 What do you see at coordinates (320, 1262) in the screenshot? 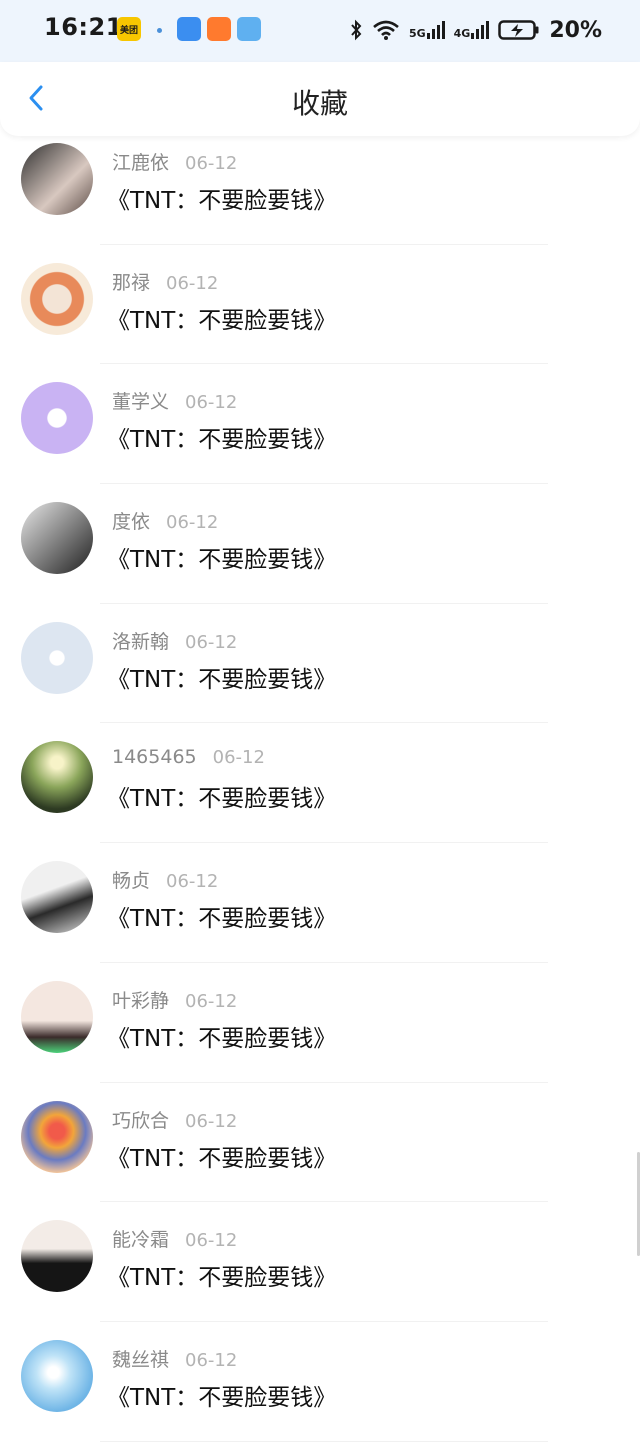
I see `list-item: 能冷霜 06-12 《TNT：不要脸要钱》` at bounding box center [320, 1262].